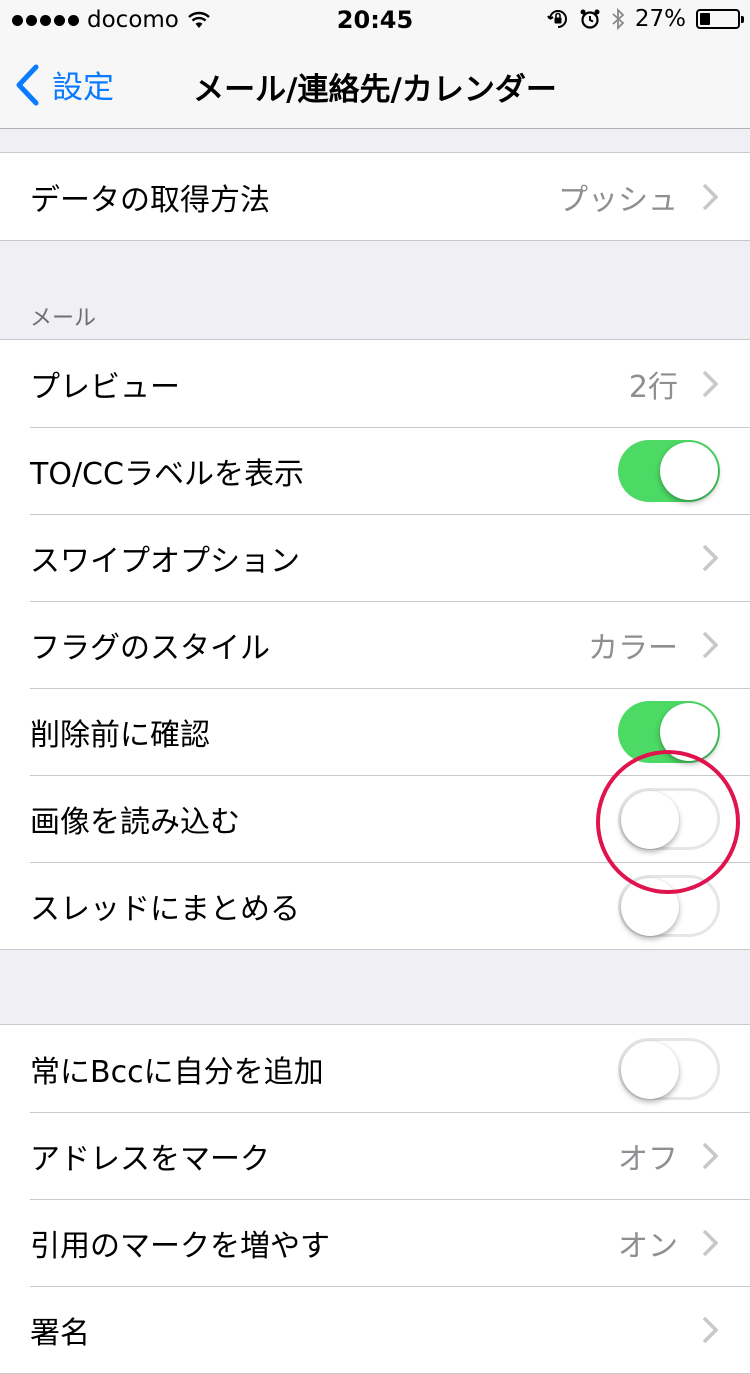  I want to click on ask-before-deleting-row: 削除前に確認, so click(375, 731).